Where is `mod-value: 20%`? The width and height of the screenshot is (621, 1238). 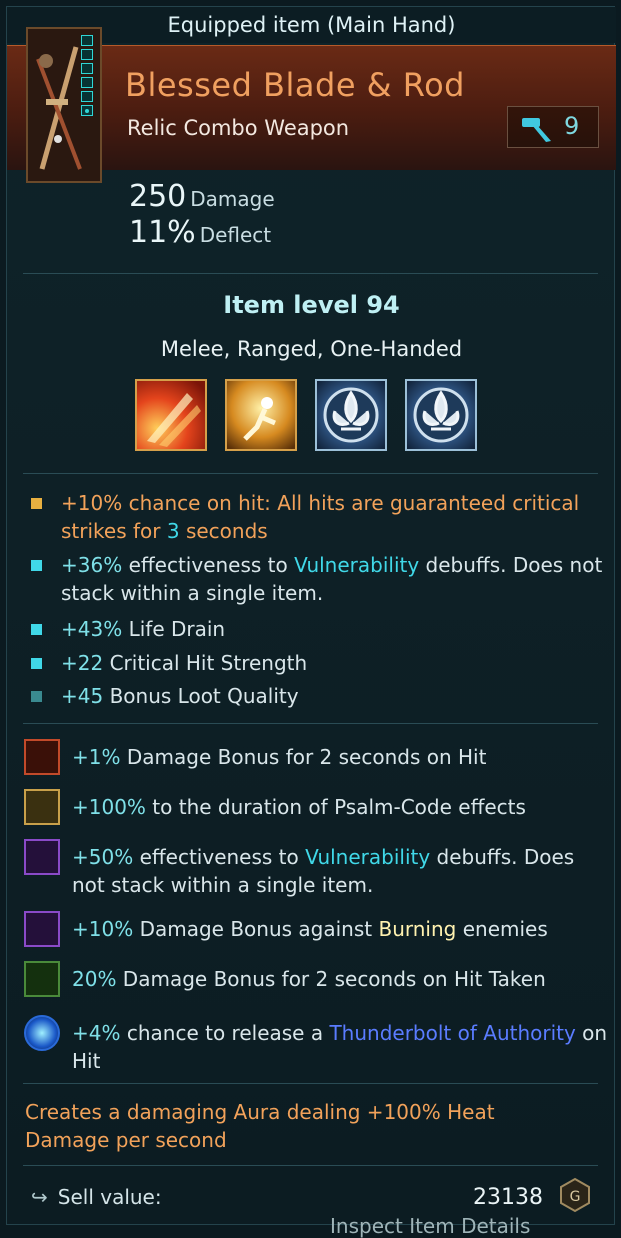 mod-value: 20% is located at coordinates (94, 979).